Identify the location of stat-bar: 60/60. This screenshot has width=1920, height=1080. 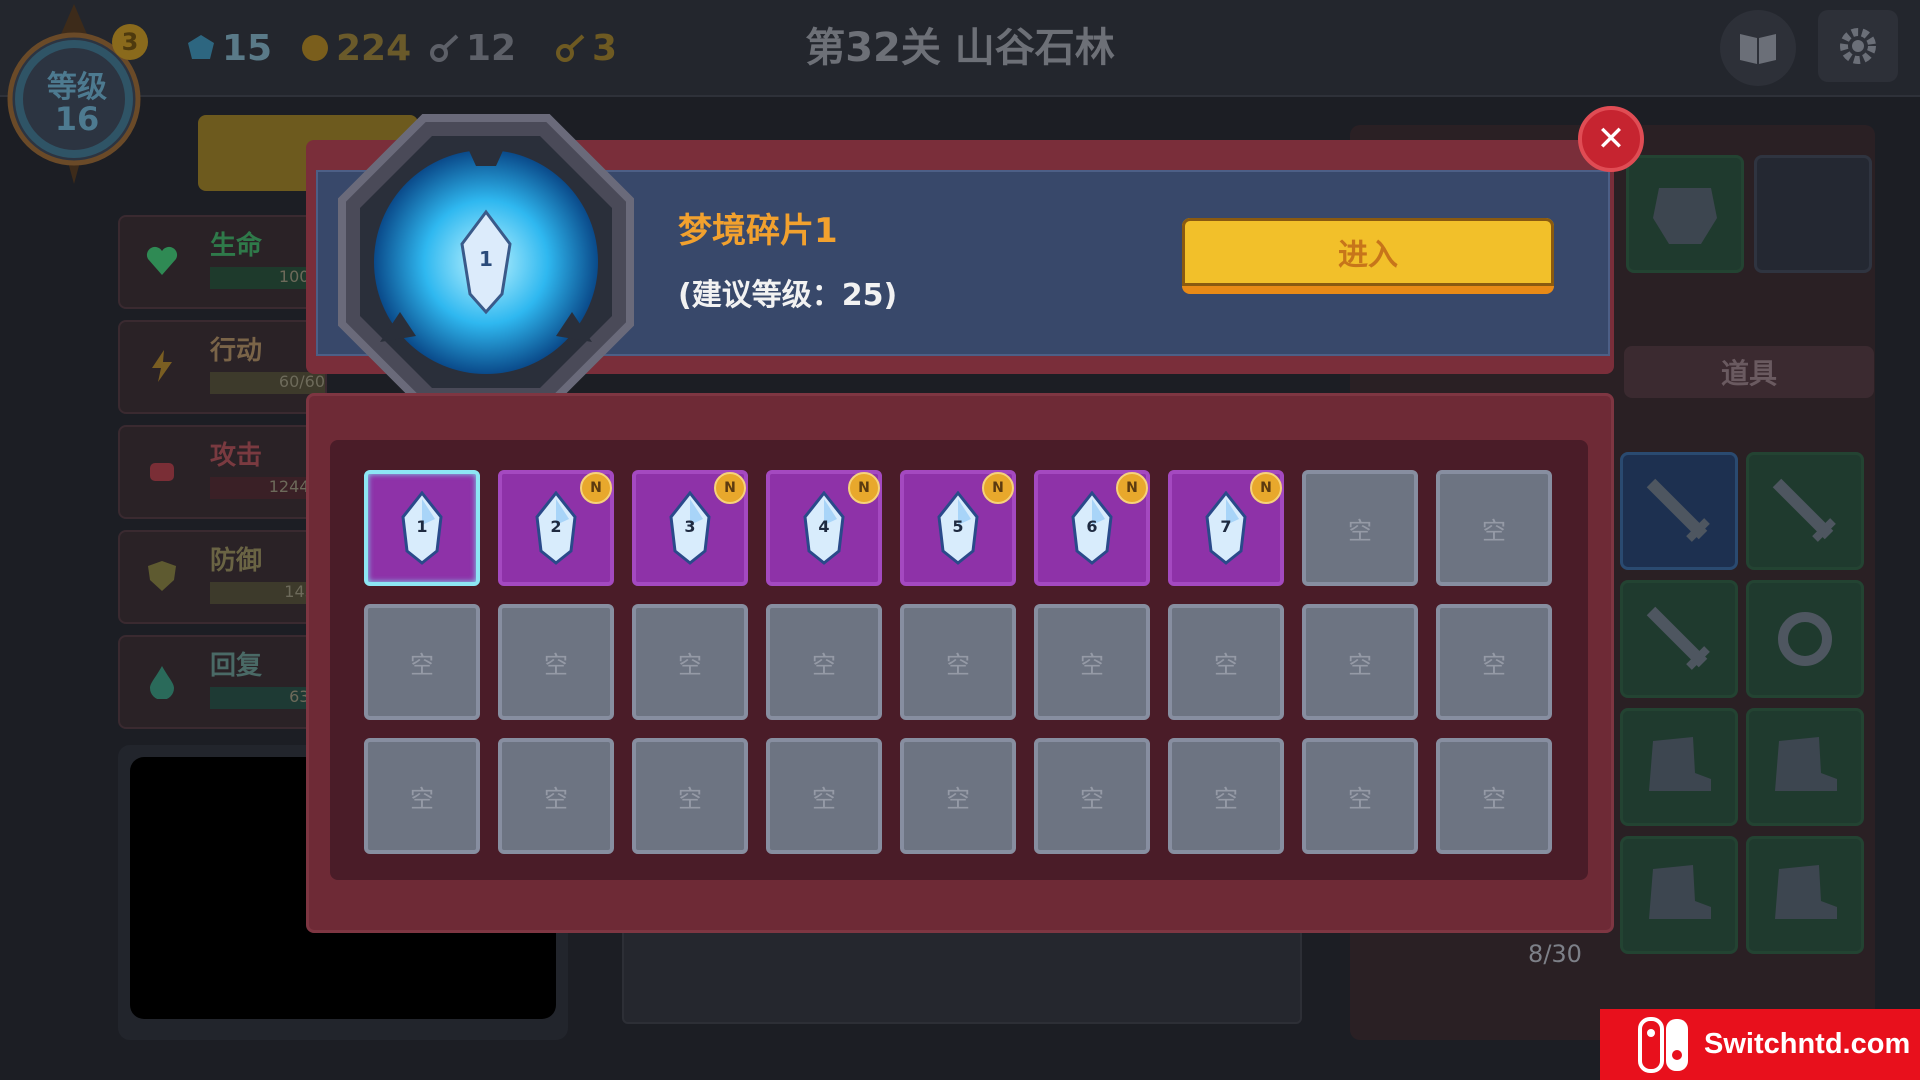
(267, 383).